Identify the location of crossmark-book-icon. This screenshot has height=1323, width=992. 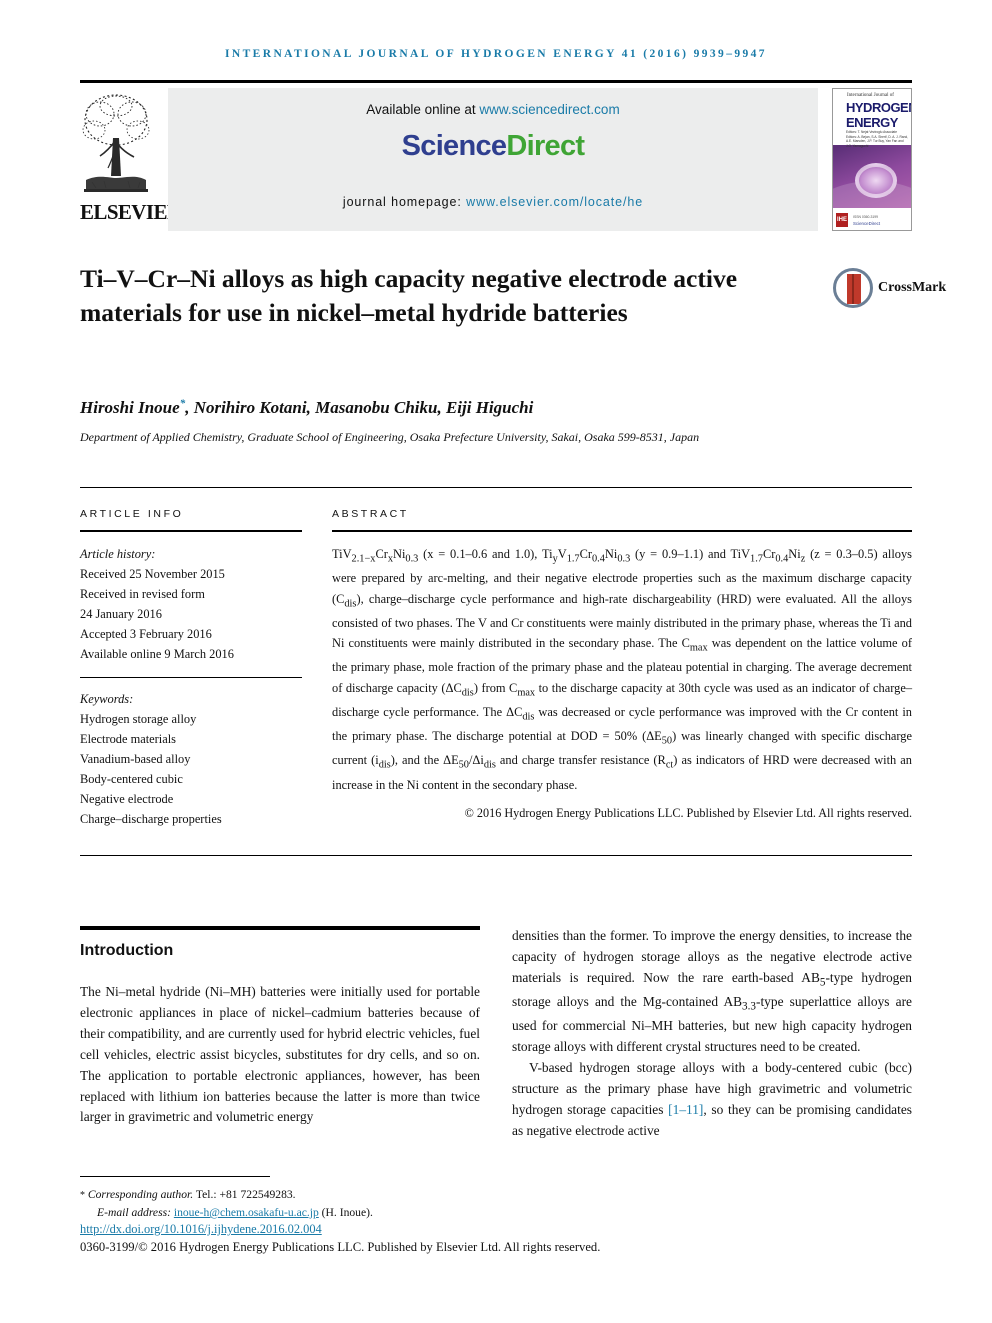
(854, 289).